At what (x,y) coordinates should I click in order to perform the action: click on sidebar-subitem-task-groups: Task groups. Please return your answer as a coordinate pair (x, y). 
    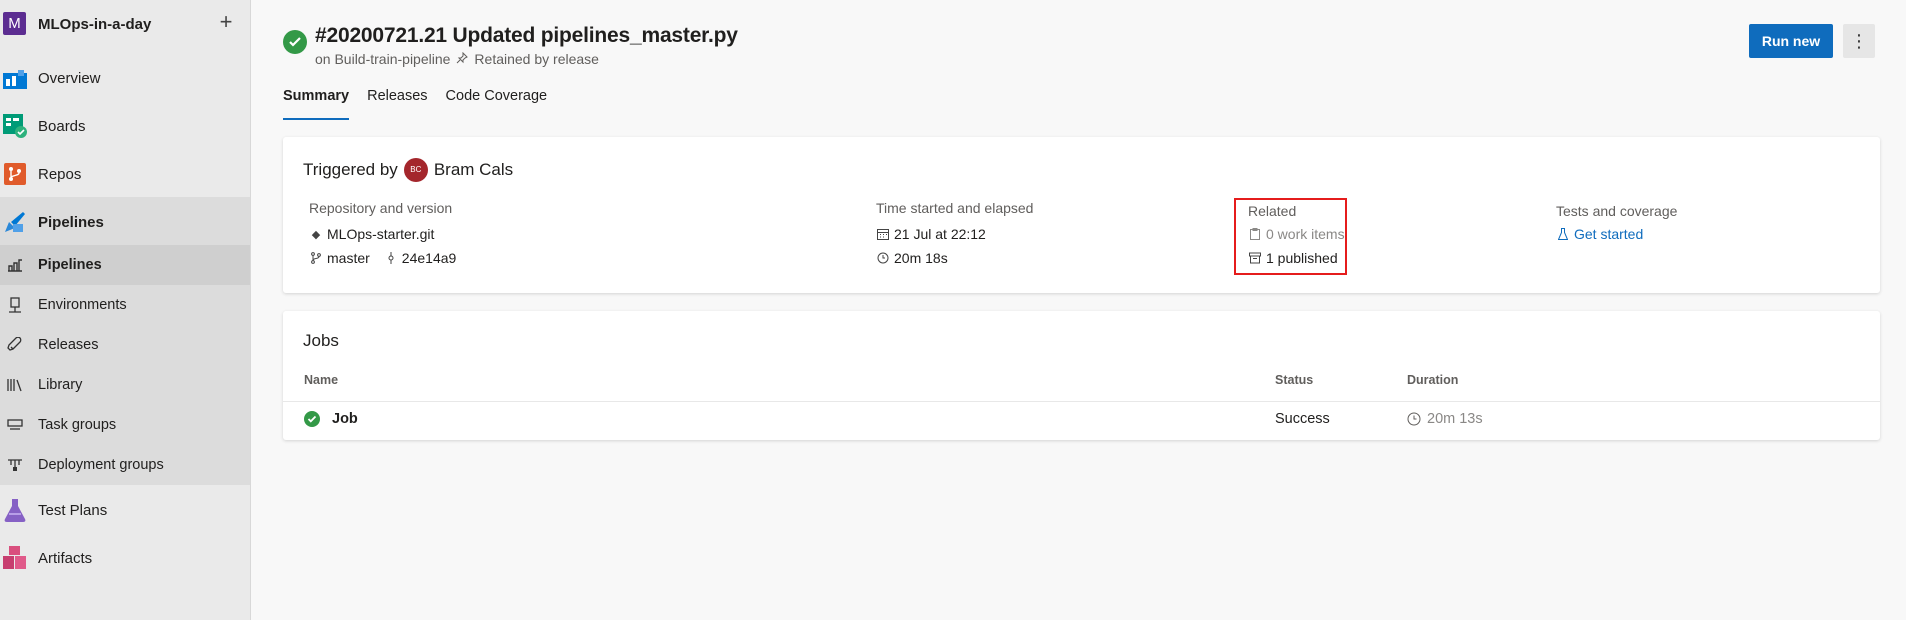
    Looking at the image, I should click on (125, 425).